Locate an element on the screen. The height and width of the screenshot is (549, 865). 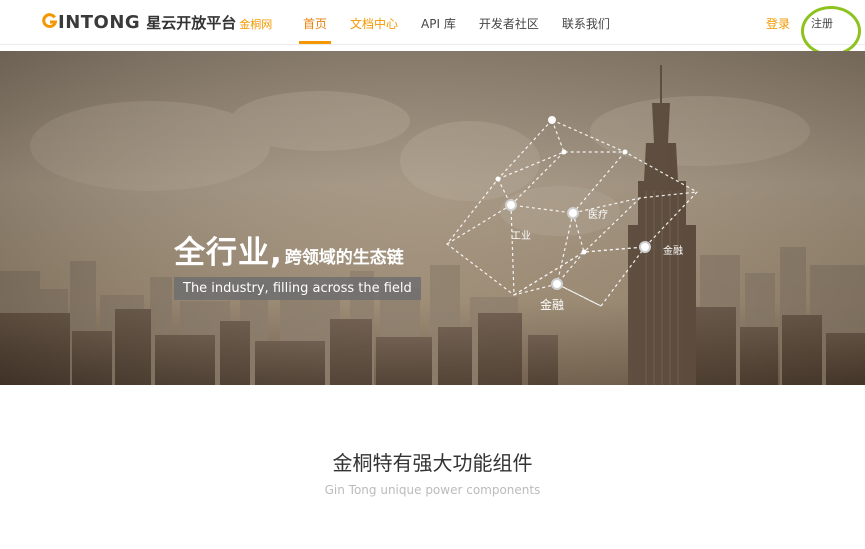
node-label-medical: 医疗 is located at coordinates (598, 215).